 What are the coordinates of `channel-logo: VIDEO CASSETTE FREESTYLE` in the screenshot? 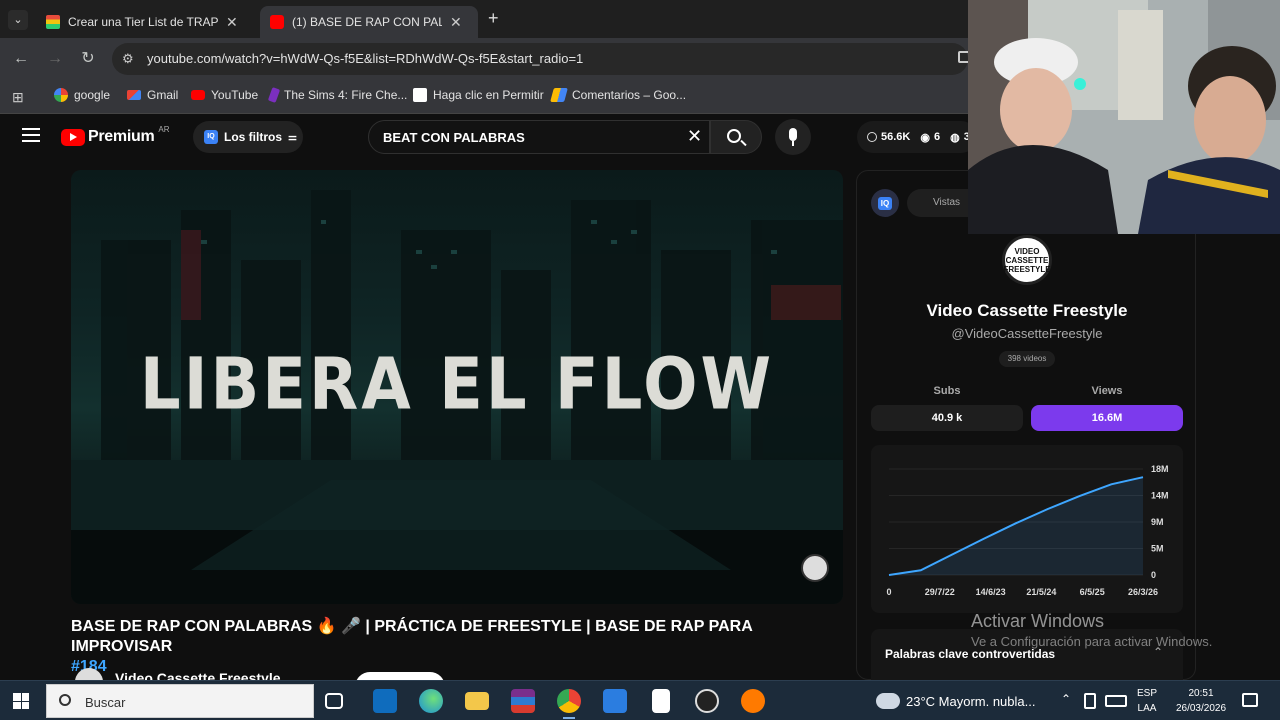 It's located at (1027, 260).